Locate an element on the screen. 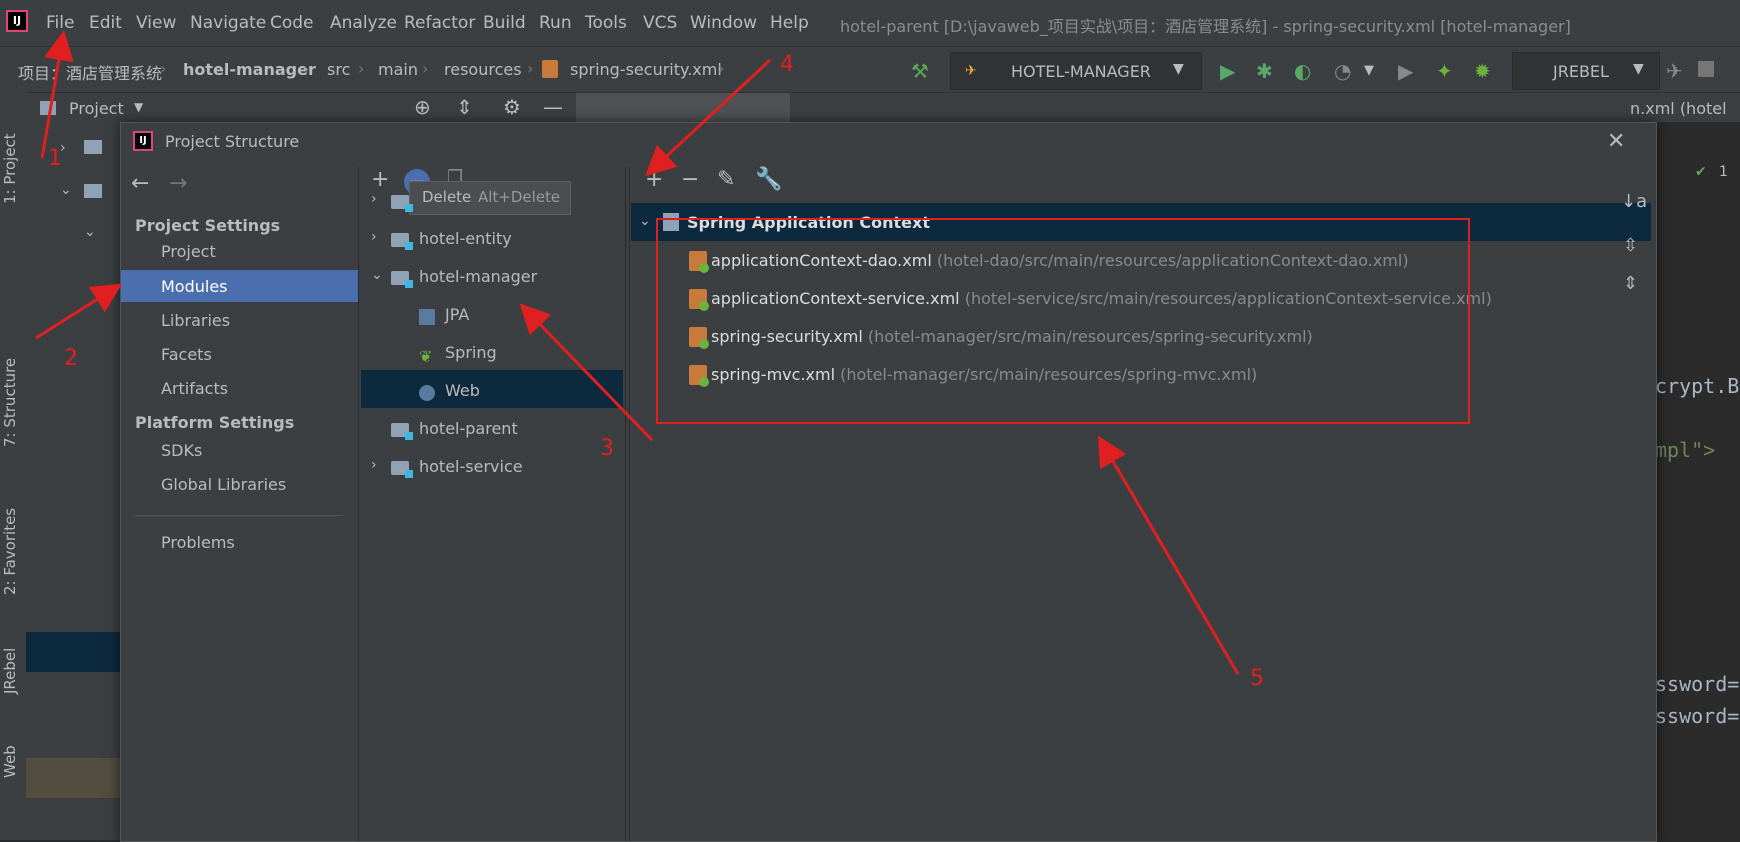 The width and height of the screenshot is (1740, 842). editor-tab-active is located at coordinates (683, 108).